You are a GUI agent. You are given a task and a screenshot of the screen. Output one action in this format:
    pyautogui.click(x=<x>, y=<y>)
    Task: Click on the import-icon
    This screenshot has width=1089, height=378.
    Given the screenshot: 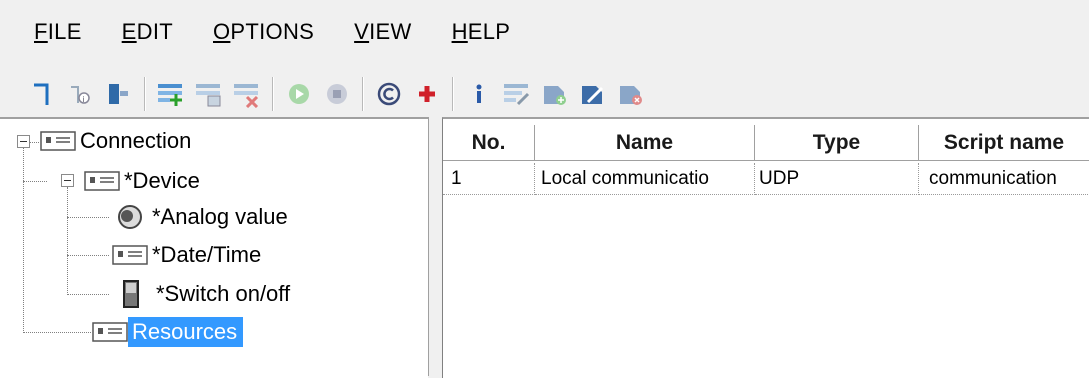 What is the action you would take?
    pyautogui.click(x=119, y=94)
    